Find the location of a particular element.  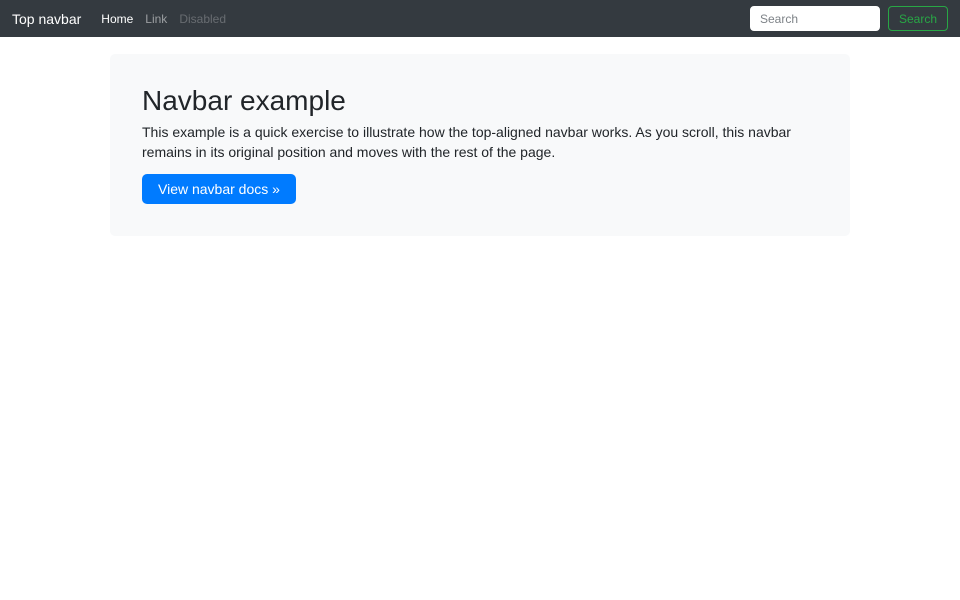

view-navbar-docs-button: View navbar docs » is located at coordinates (219, 188).